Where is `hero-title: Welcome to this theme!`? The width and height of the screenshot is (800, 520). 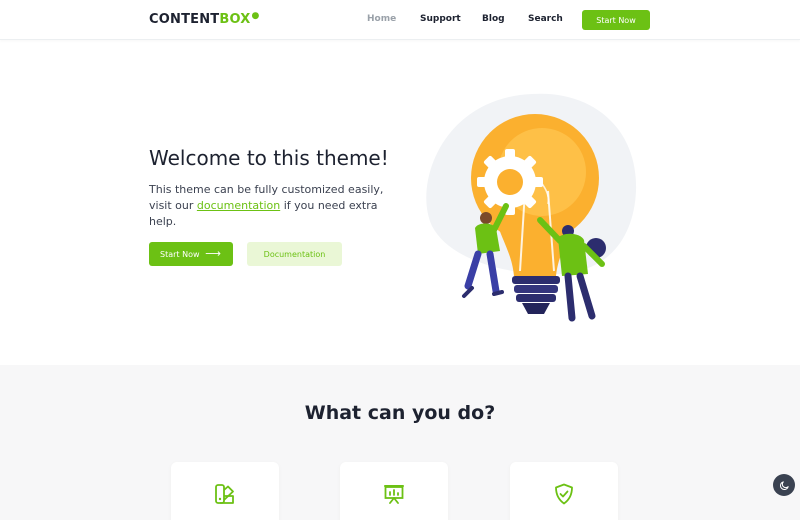 hero-title: Welcome to this theme! is located at coordinates (269, 158).